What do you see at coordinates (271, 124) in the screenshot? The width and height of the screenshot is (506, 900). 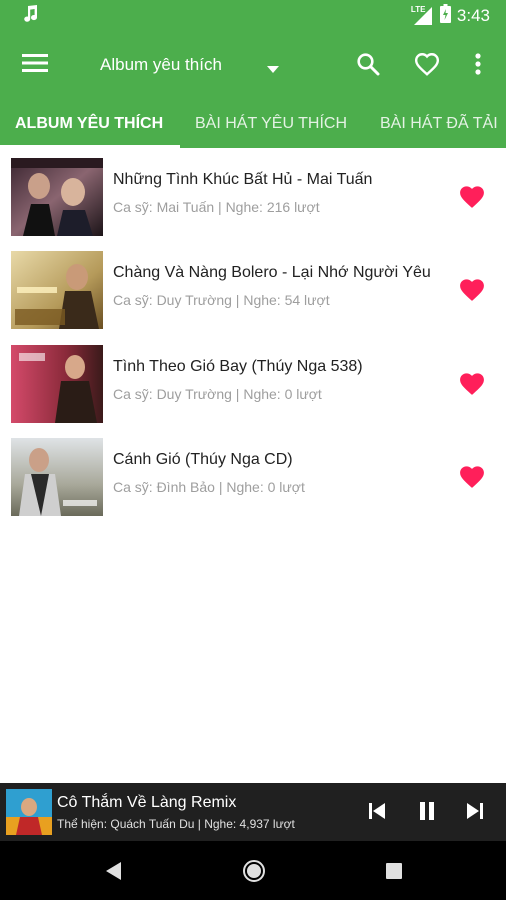 I see `tab-bai-hat-yeu-thich: BÀI HÁT YÊU THÍCH` at bounding box center [271, 124].